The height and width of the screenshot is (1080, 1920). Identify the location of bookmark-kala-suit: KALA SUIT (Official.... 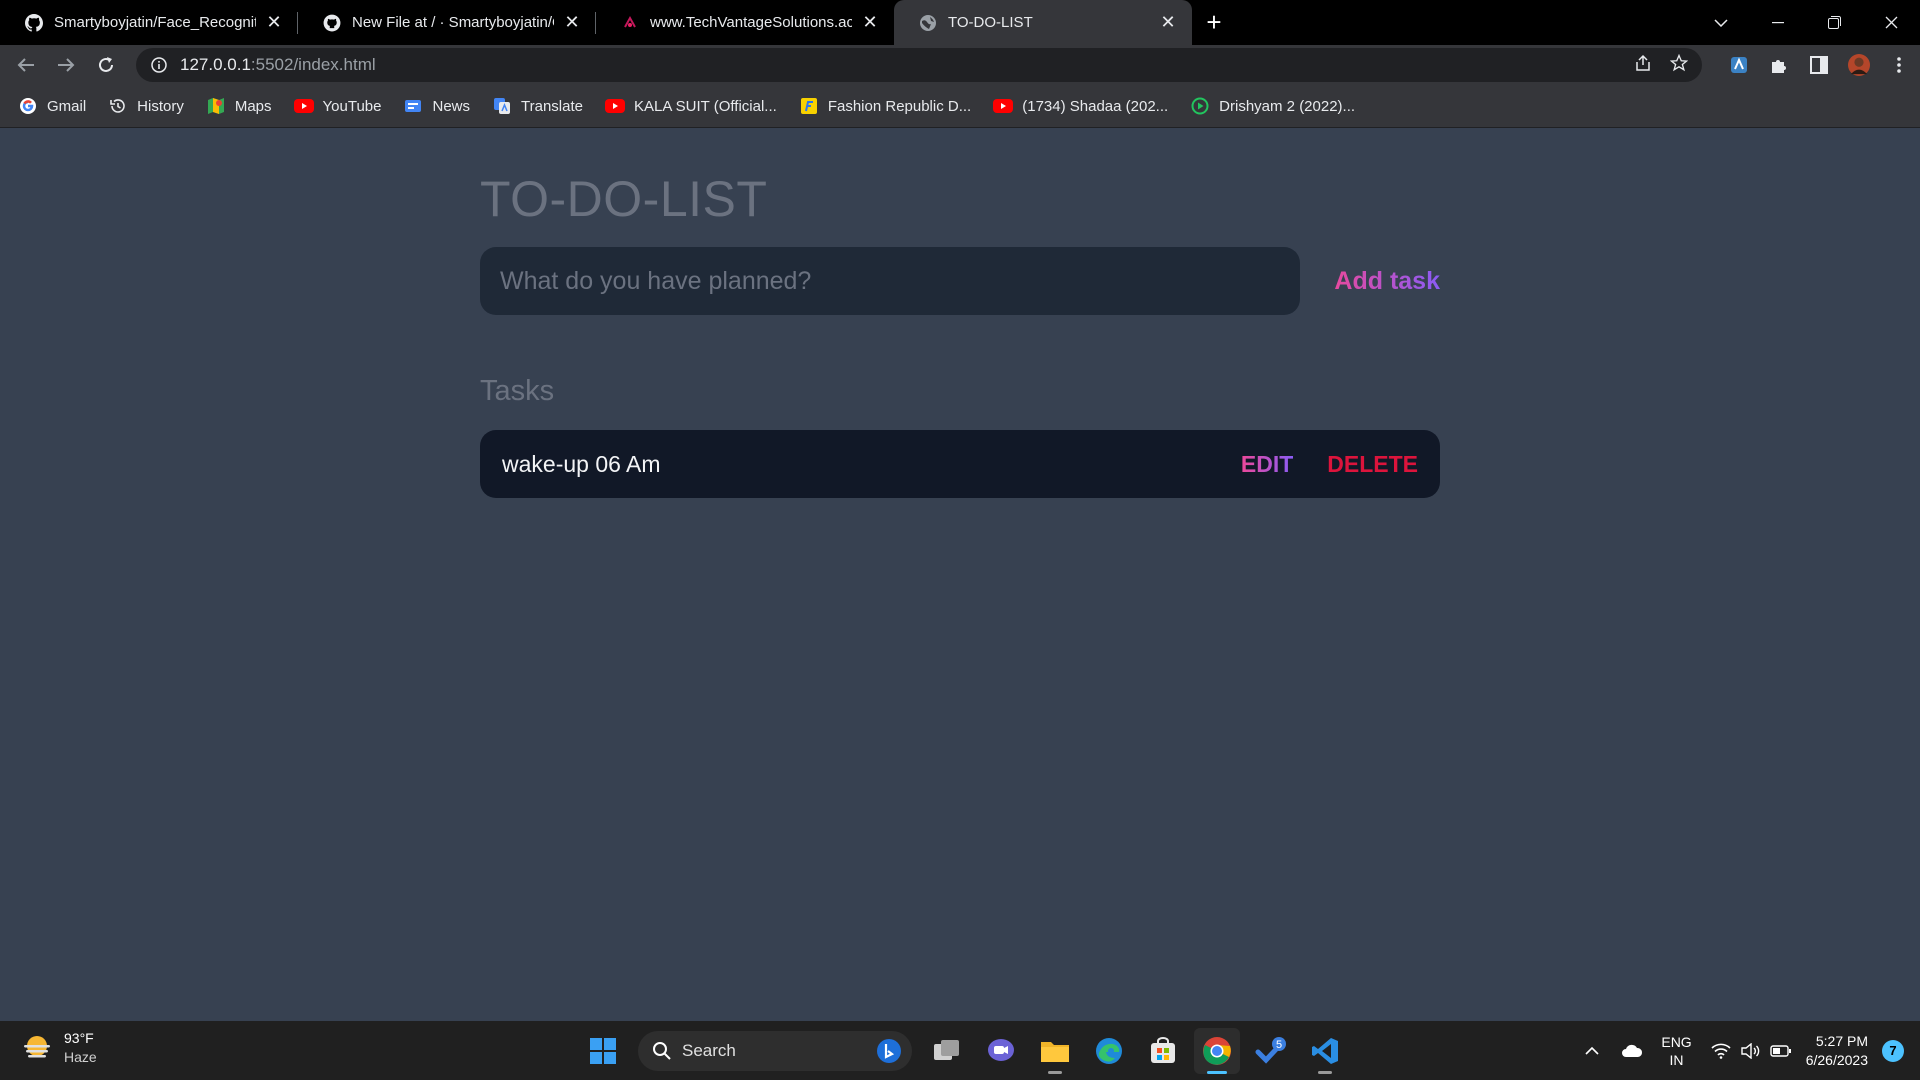
(690, 106).